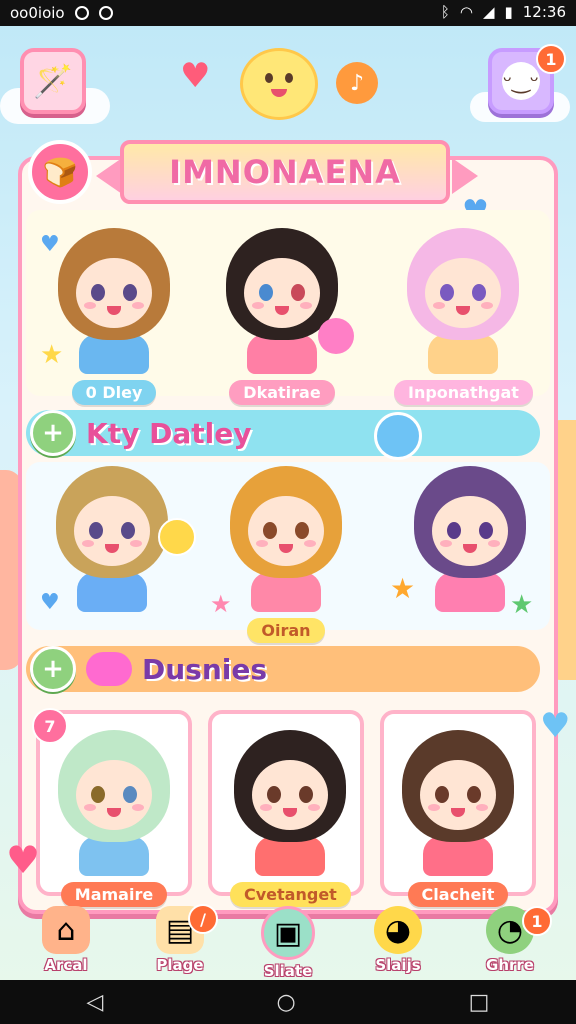 This screenshot has height=1024, width=576. What do you see at coordinates (114, 894) in the screenshot?
I see `character-name: Mamaire` at bounding box center [114, 894].